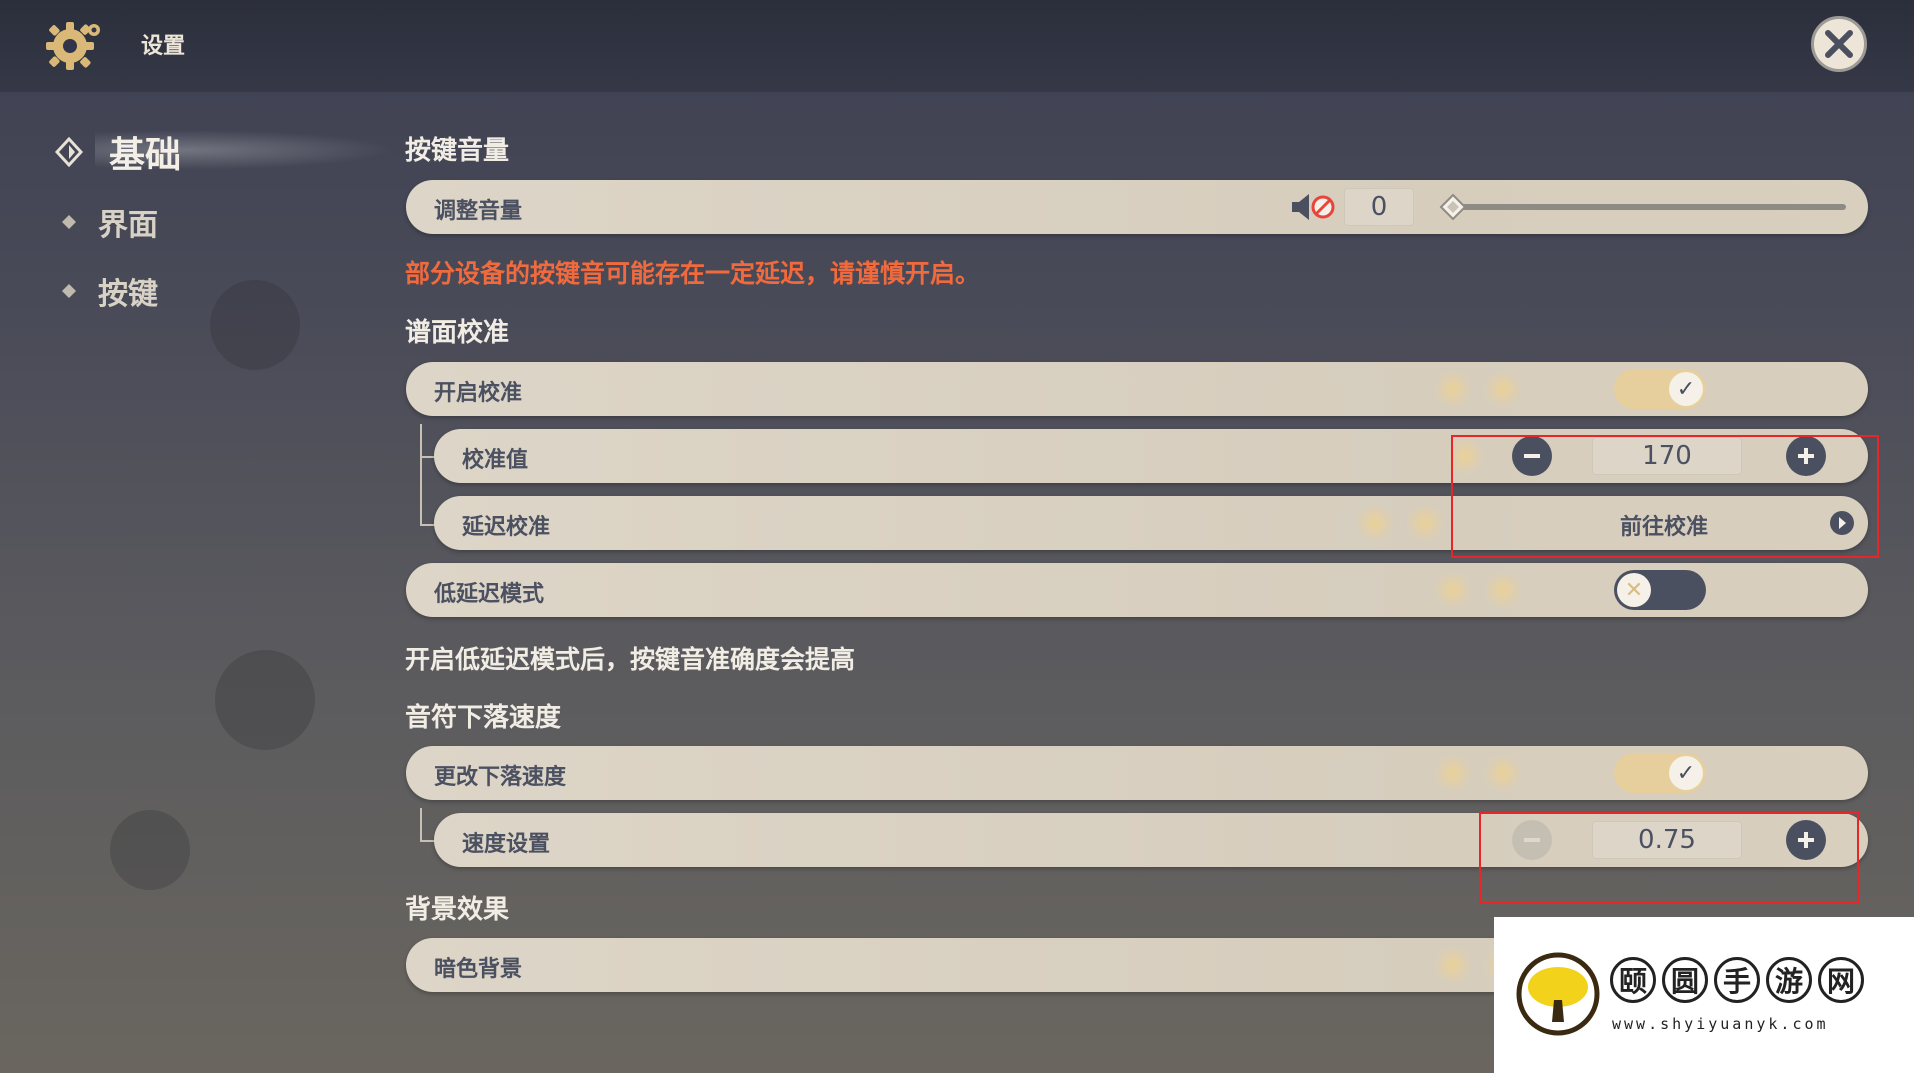 The height and width of the screenshot is (1073, 1914). I want to click on low-latency-note: 开启低延迟模式后，按键音准确度会提高, so click(630, 659).